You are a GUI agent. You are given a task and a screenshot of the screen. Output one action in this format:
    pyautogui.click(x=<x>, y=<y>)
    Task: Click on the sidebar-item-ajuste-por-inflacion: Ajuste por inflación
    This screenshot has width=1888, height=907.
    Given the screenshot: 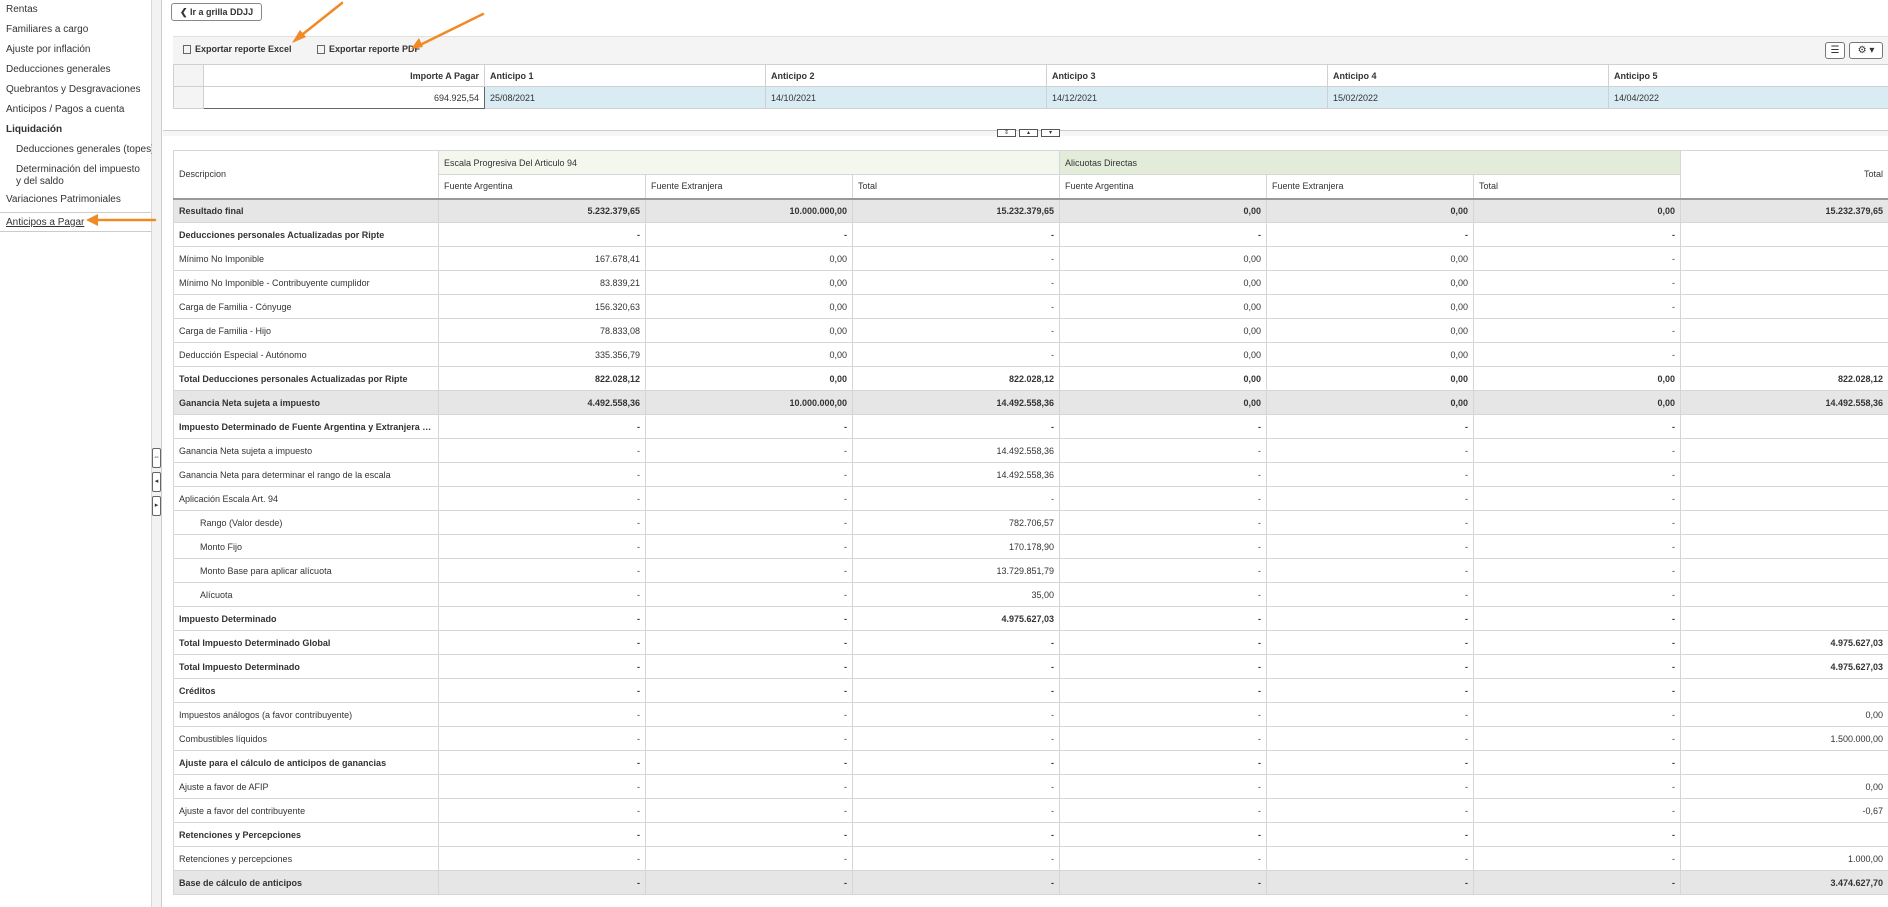 What is the action you would take?
    pyautogui.click(x=75, y=50)
    